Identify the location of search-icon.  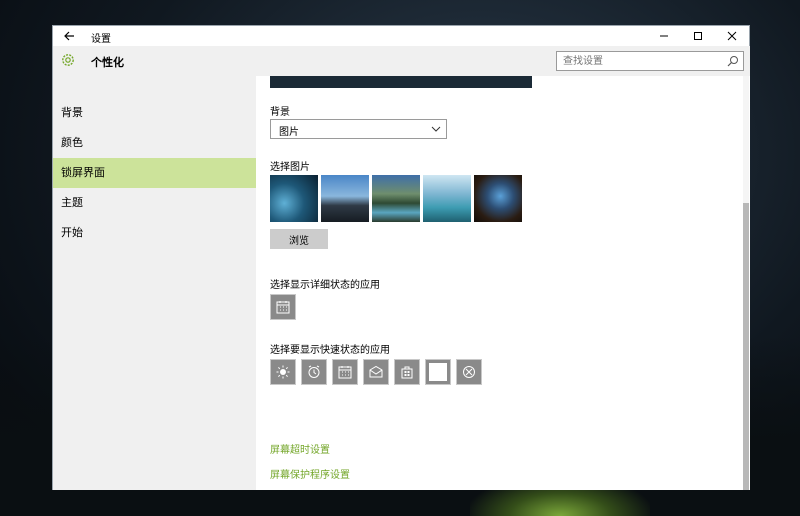
(733, 61).